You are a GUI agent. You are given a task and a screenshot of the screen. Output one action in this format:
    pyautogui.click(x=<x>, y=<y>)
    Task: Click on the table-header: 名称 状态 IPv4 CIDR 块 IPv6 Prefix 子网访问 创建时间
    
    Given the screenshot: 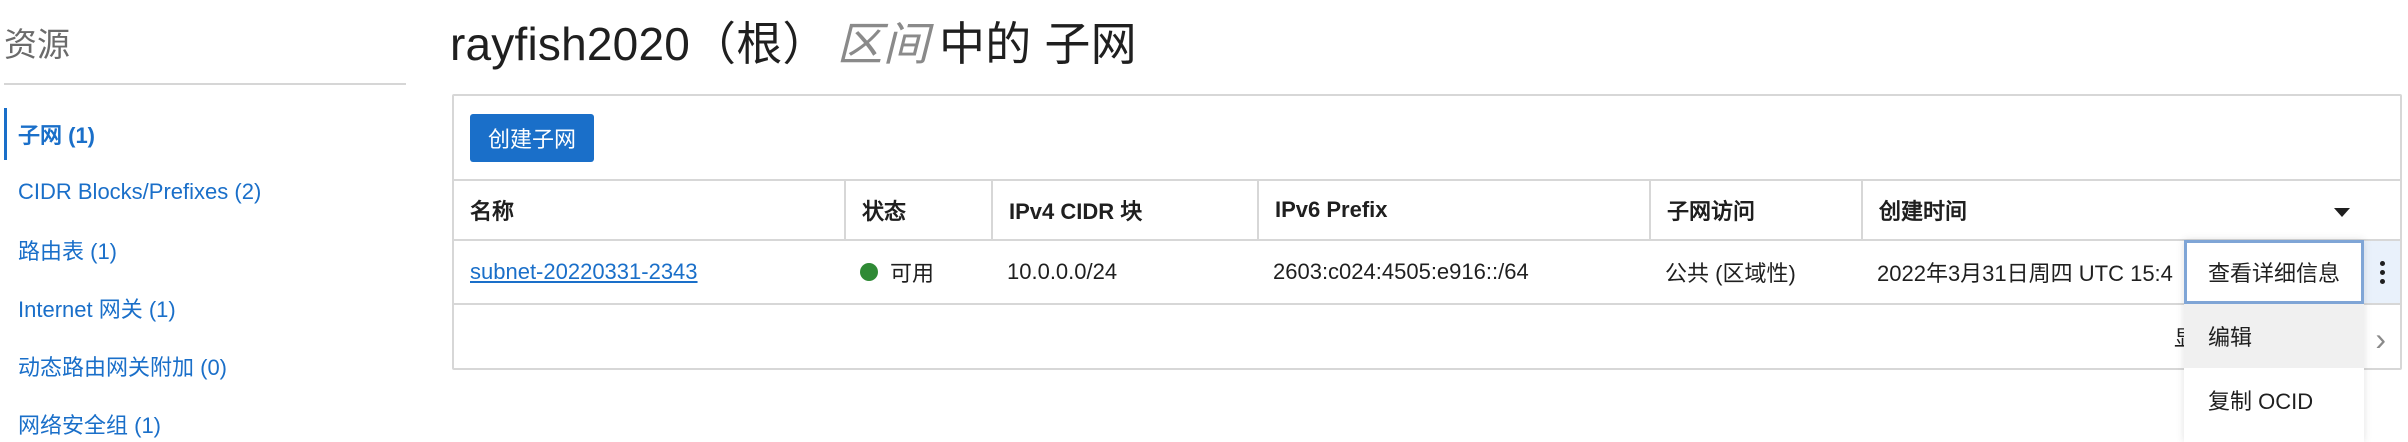 What is the action you would take?
    pyautogui.click(x=1427, y=210)
    